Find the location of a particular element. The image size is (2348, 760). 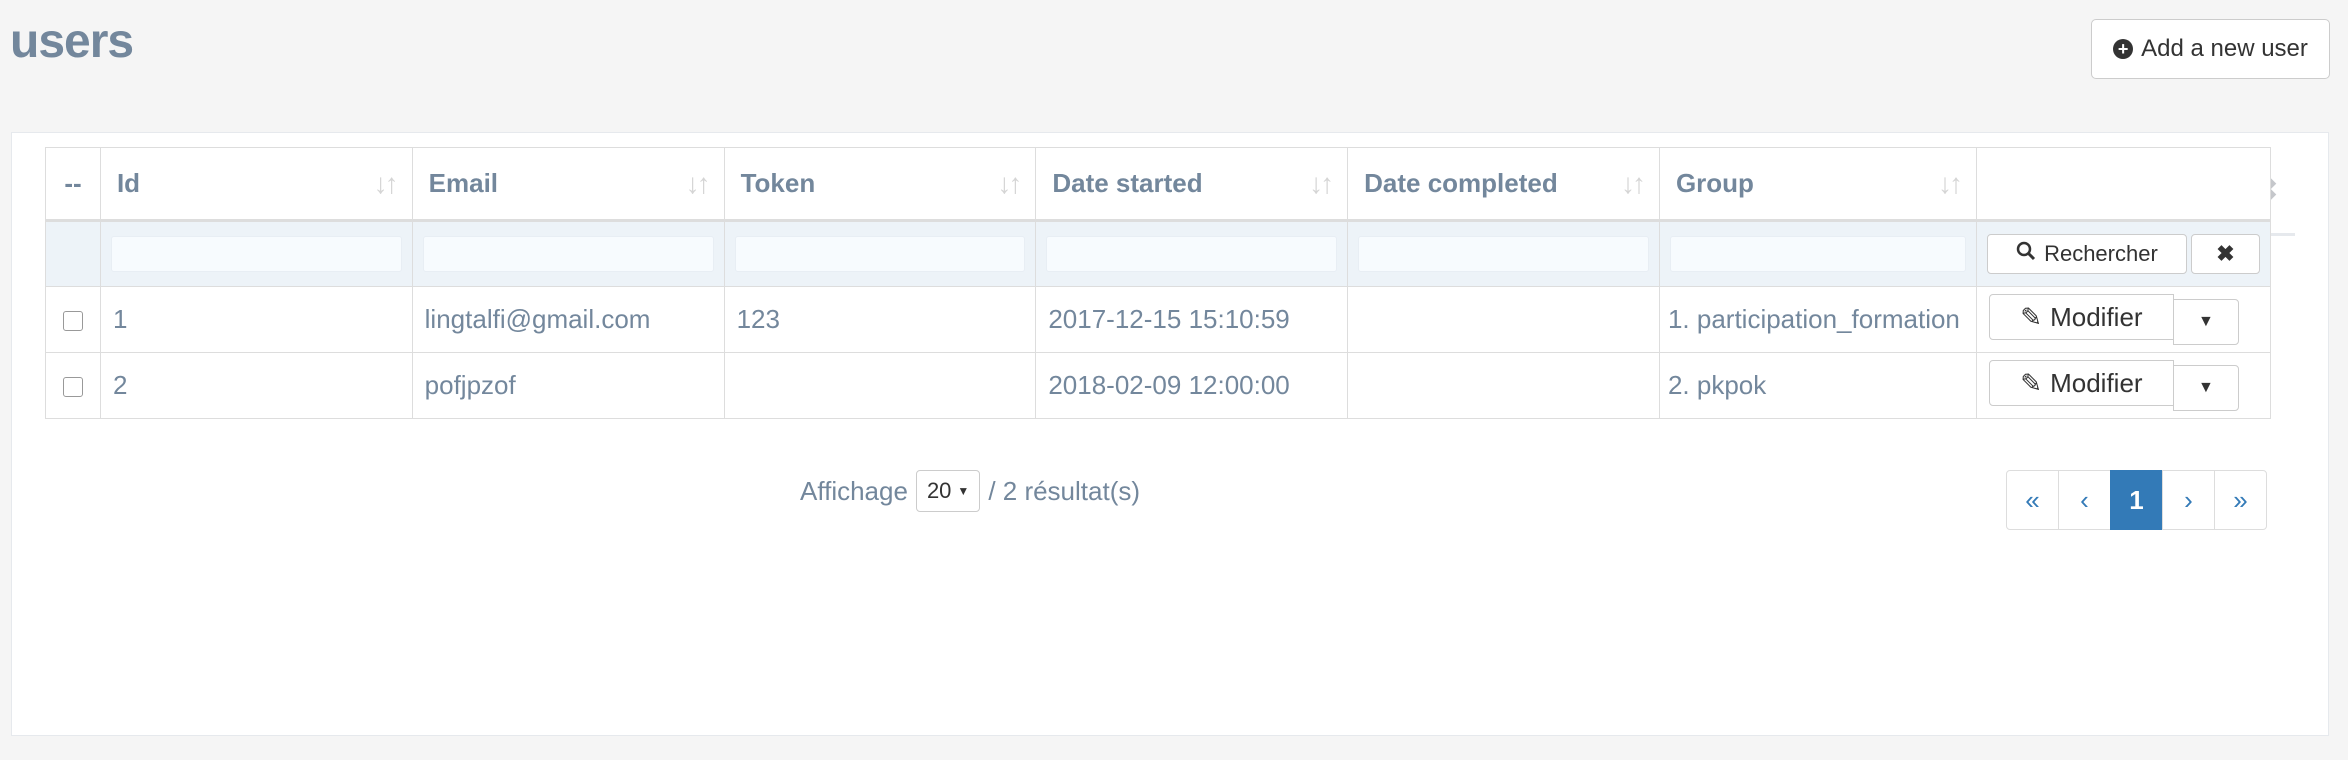

column-header-id: Id ↓↑ is located at coordinates (256, 184).